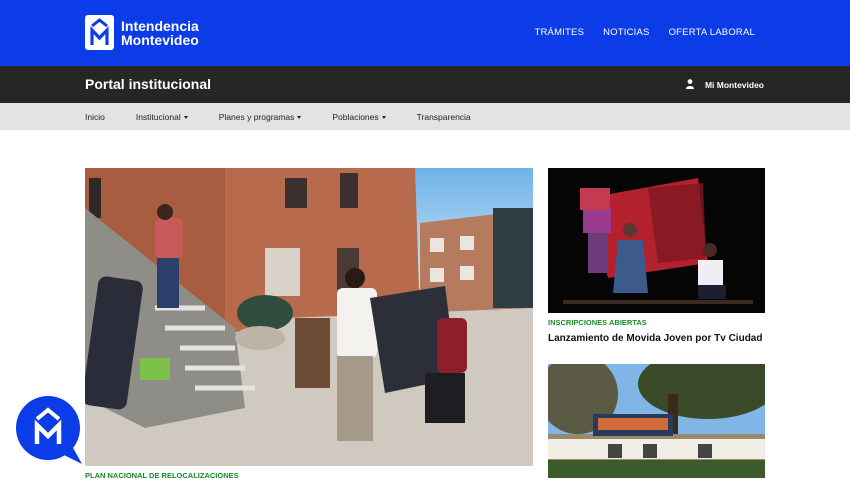  I want to click on brand-name: Intendencia Montevideo, so click(160, 32).